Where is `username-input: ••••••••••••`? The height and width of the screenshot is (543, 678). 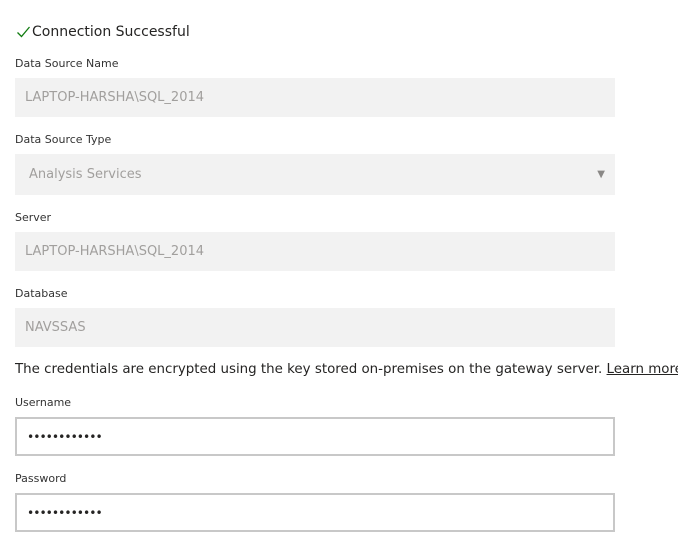
username-input: •••••••••••• is located at coordinates (315, 436).